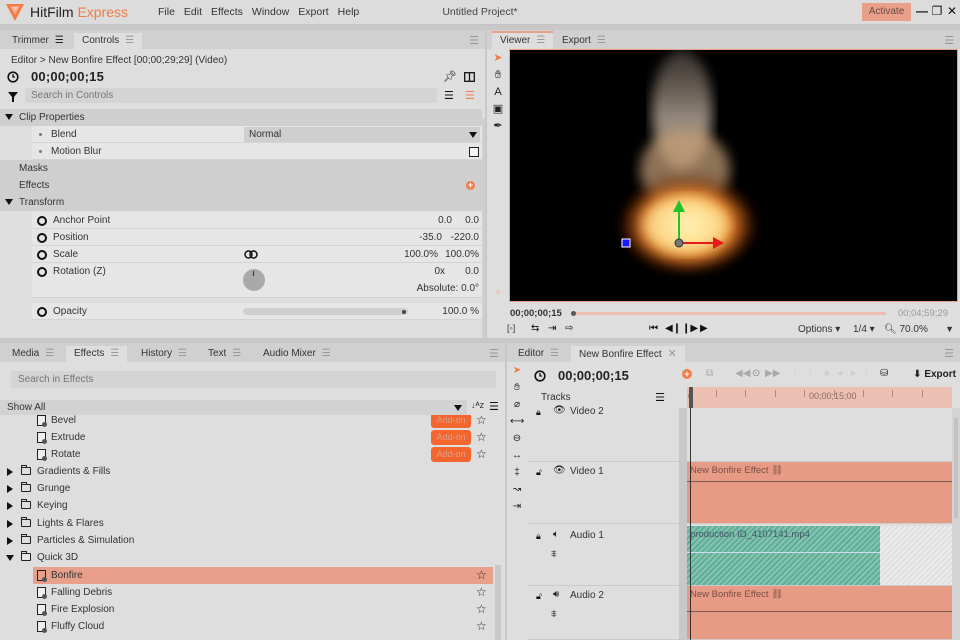  I want to click on step-back-icon: ◀❙, so click(673, 328).